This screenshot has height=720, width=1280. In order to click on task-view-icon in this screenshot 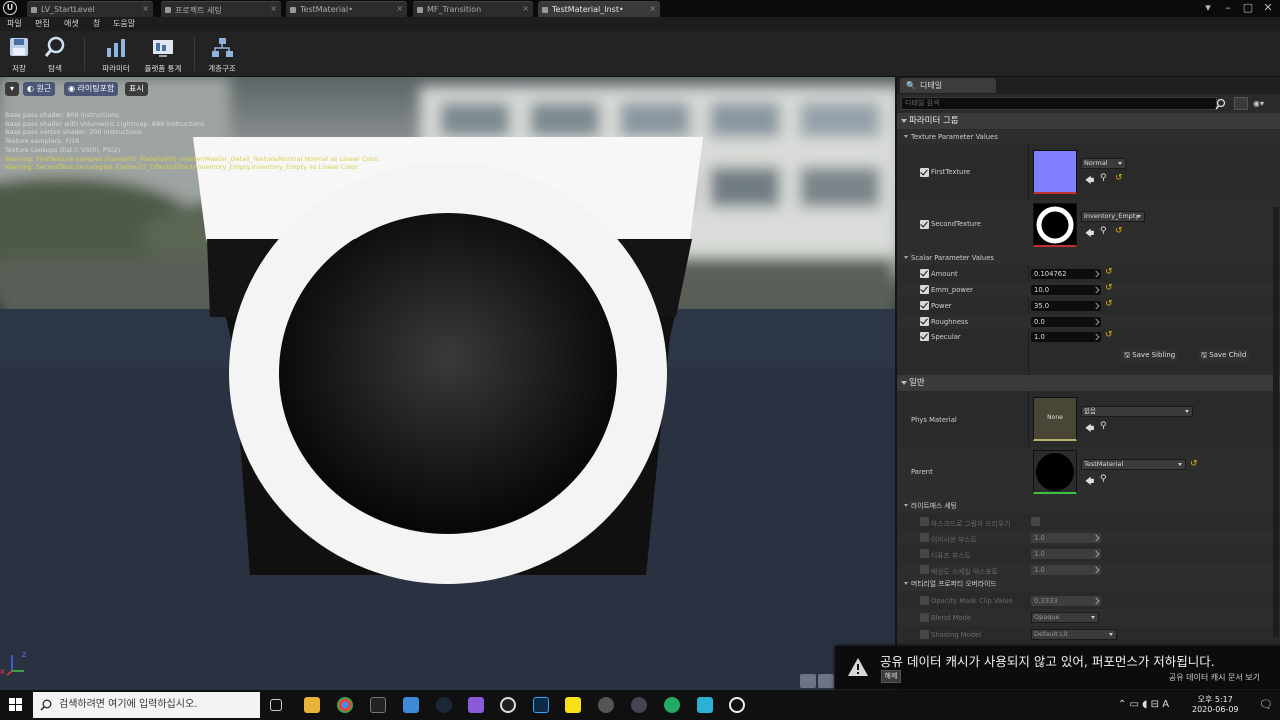, I will do `click(276, 705)`.